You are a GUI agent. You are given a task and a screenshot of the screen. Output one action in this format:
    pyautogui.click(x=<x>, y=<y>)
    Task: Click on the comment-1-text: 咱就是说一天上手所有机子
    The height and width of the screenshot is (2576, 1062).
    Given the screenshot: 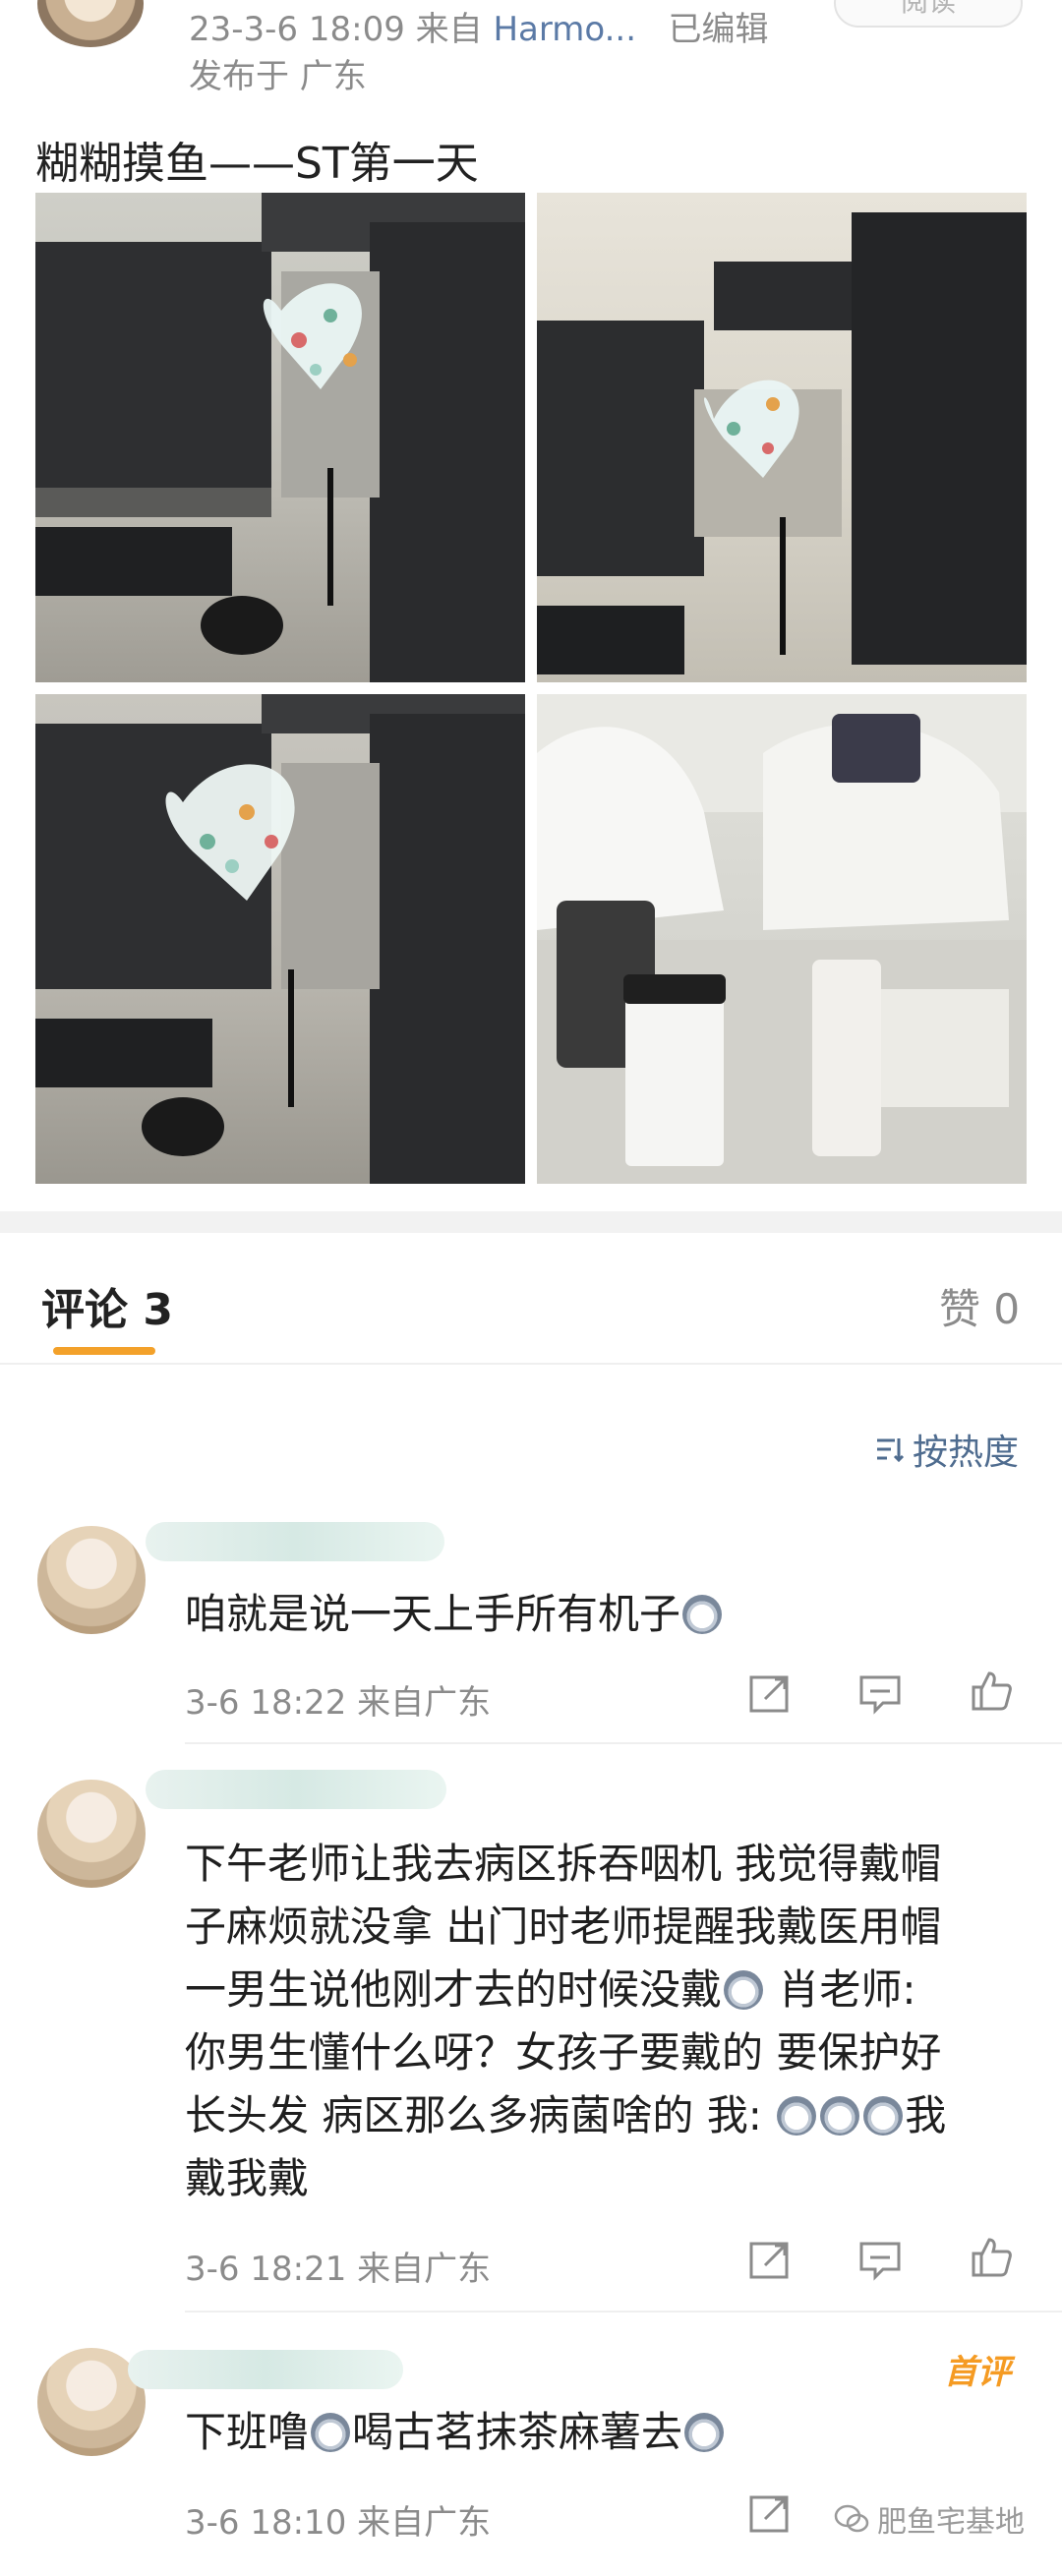 What is the action you would take?
    pyautogui.click(x=454, y=1614)
    